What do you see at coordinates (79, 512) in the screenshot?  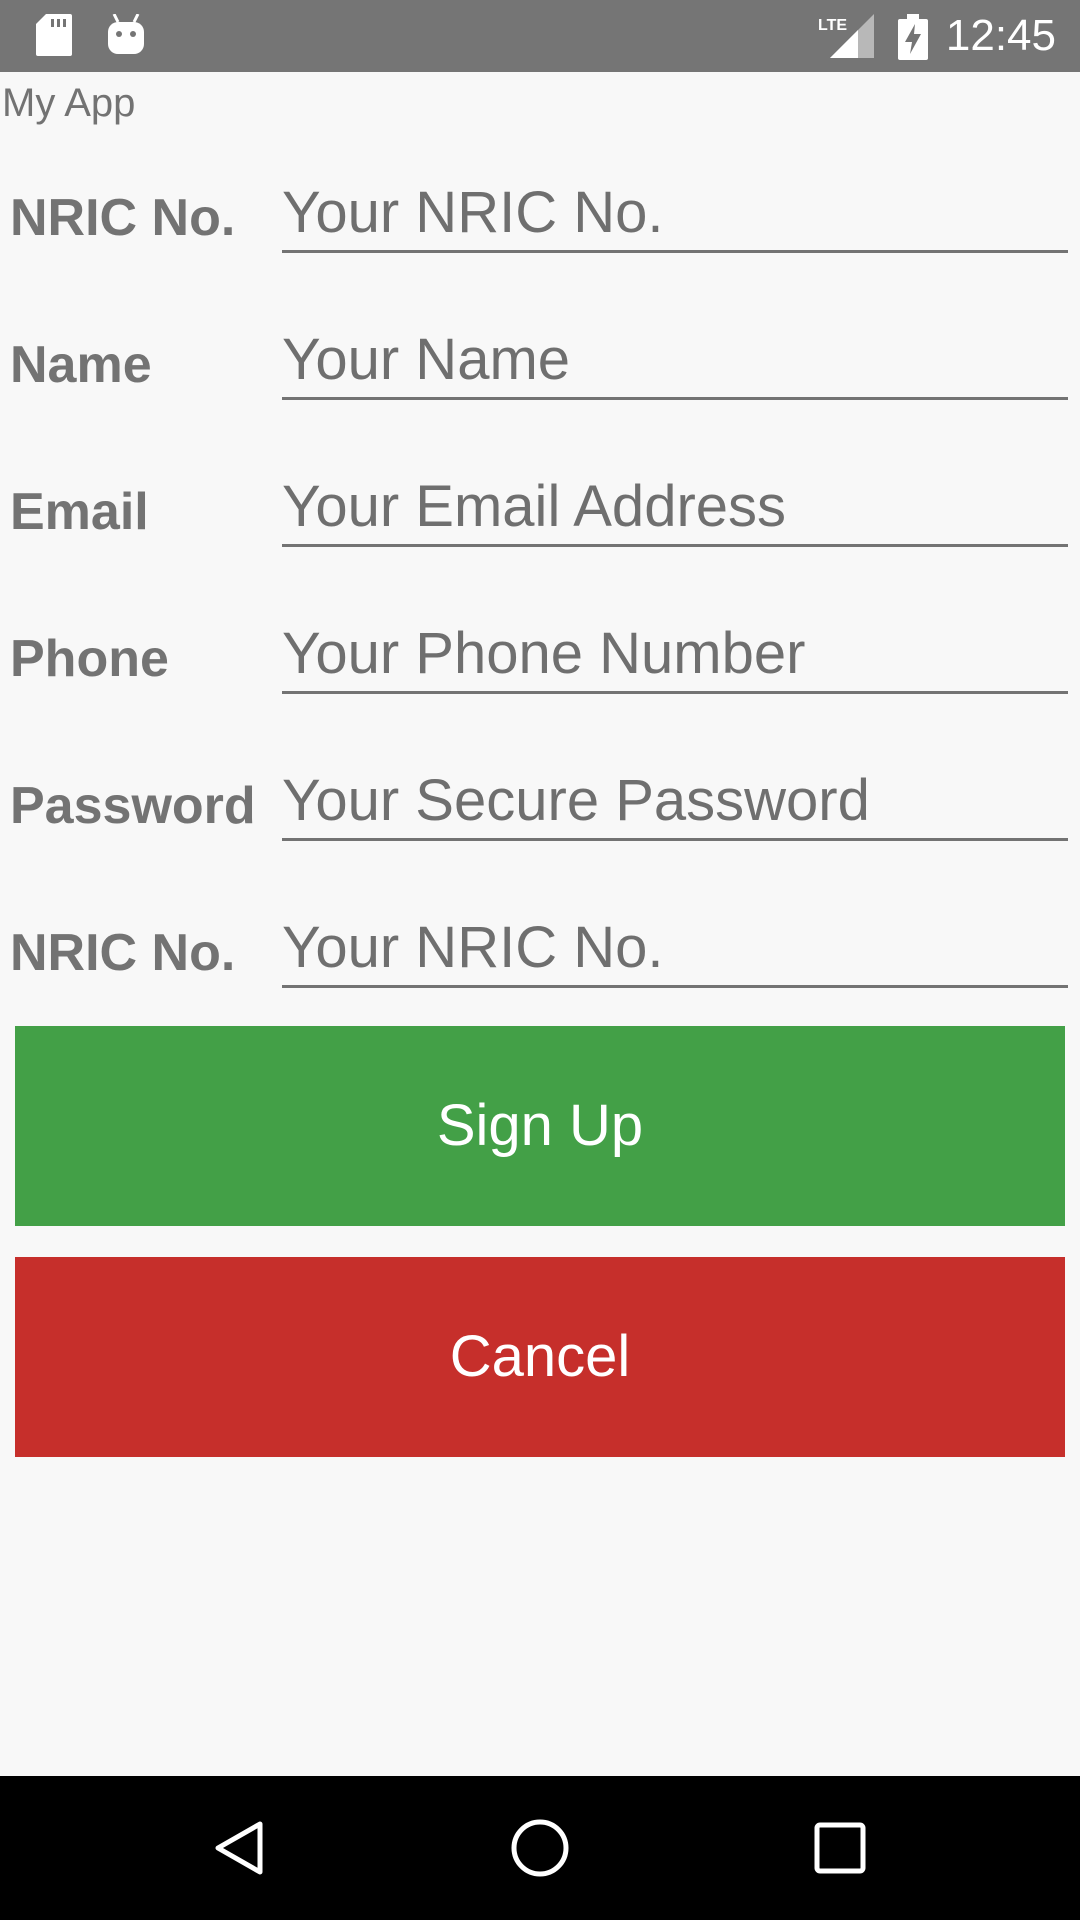 I see `email-label: Email` at bounding box center [79, 512].